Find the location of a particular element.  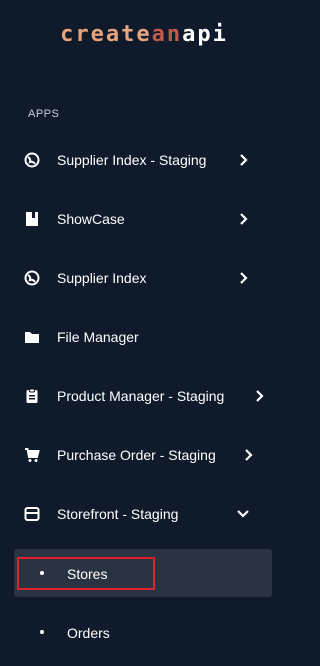

sidebar-item-product-manager-staging: Product Manager - Staging is located at coordinates (144, 396).